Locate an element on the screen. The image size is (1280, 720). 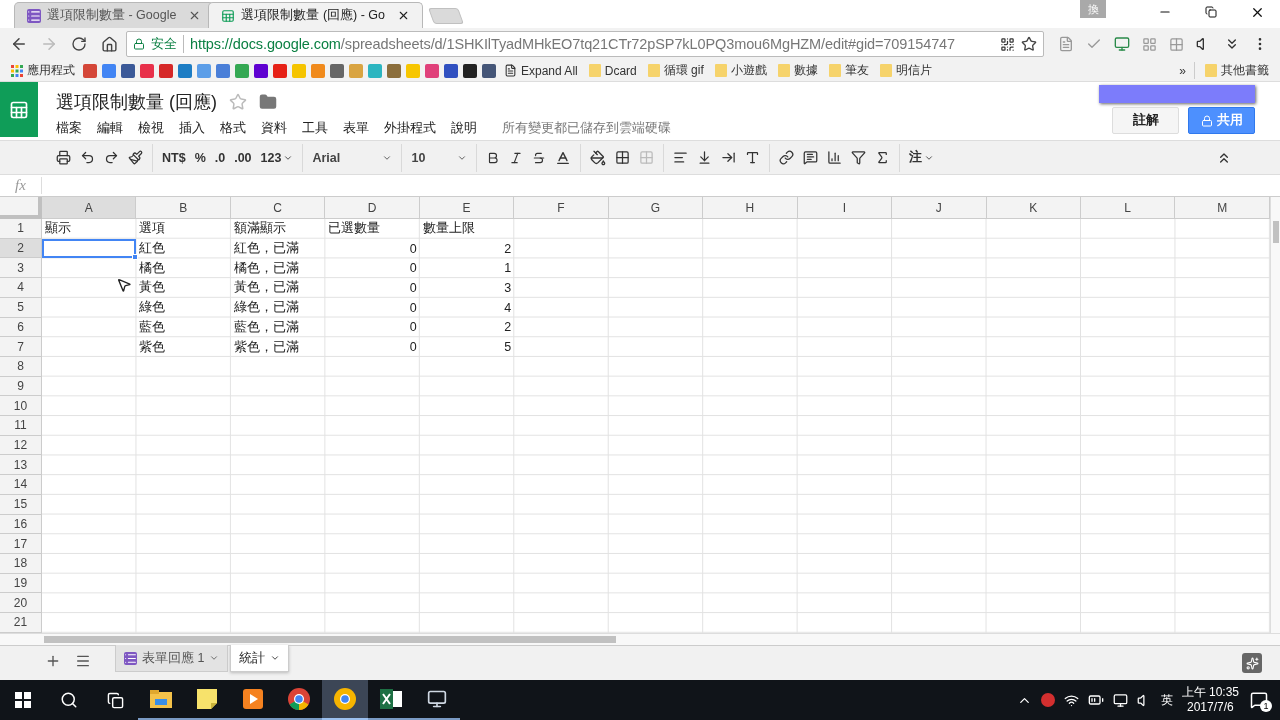
font-size-dropdown: 10 is located at coordinates (439, 157).